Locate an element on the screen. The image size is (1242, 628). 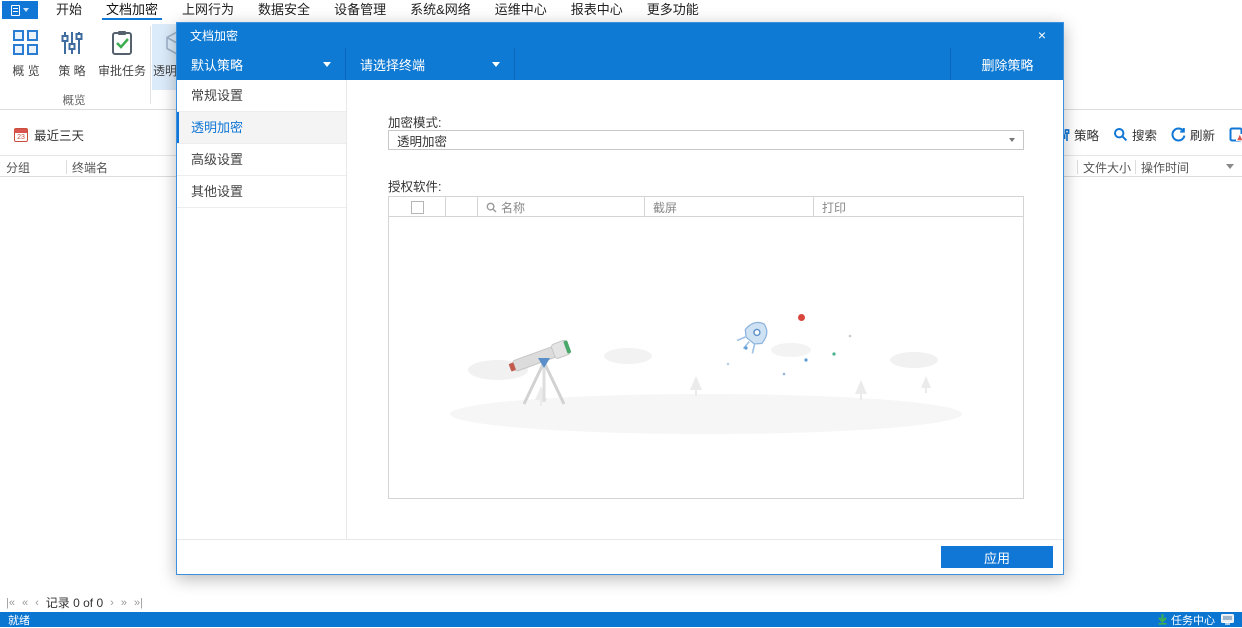
delete-policy-label: 删除策略 is located at coordinates (1007, 65).